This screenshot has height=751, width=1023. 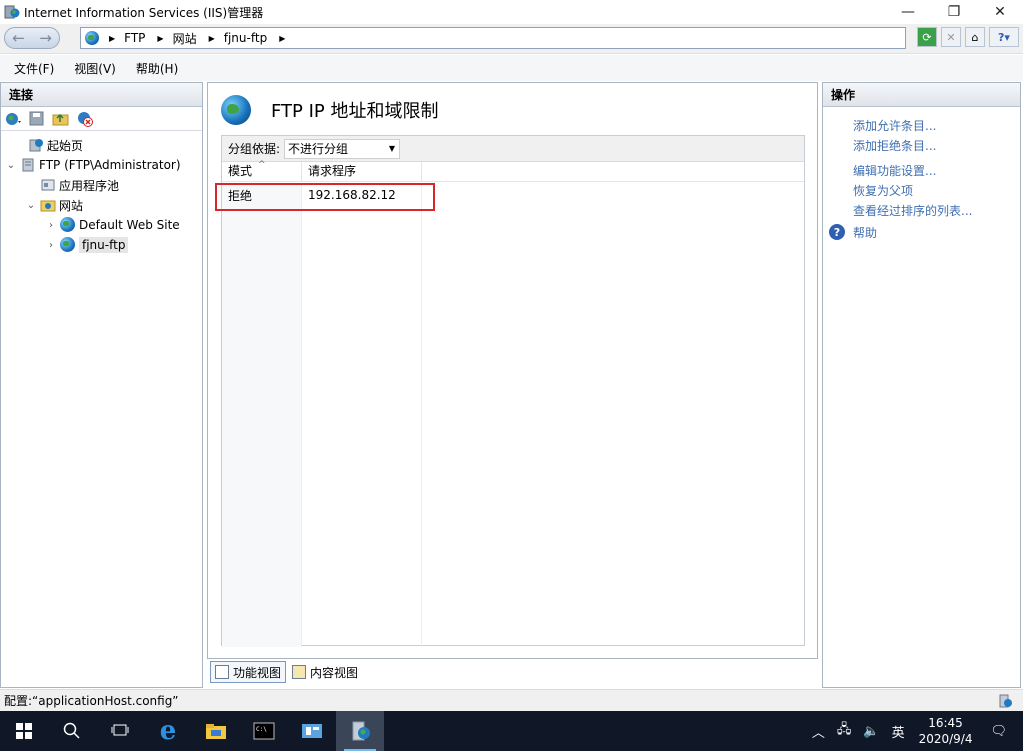 What do you see at coordinates (36, 145) in the screenshot?
I see `start-page-icon` at bounding box center [36, 145].